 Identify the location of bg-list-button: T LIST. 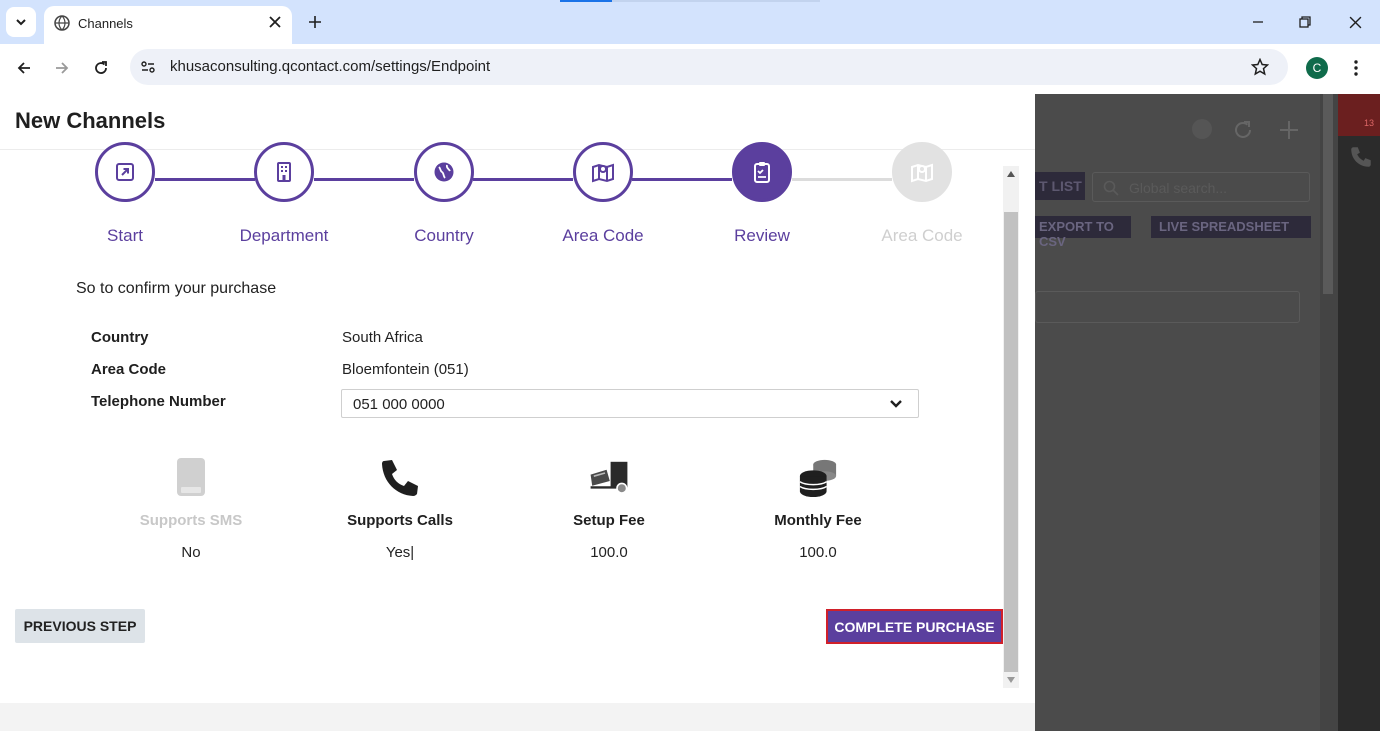
(1060, 186).